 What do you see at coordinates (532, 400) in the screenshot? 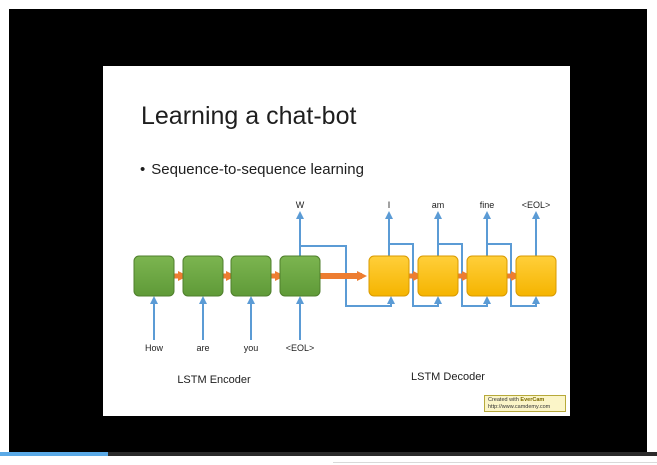
I see `watermark-brand: EverCam` at bounding box center [532, 400].